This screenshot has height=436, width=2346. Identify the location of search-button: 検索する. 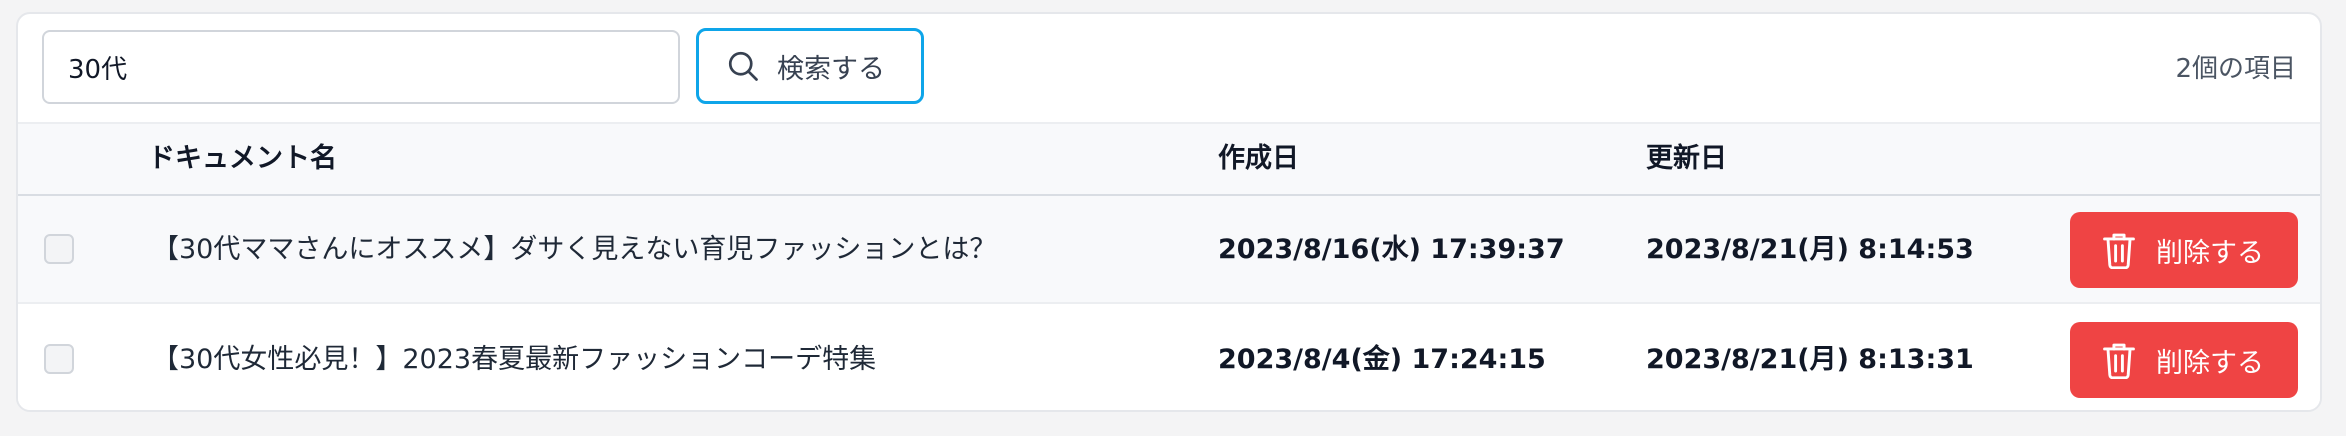
(810, 66).